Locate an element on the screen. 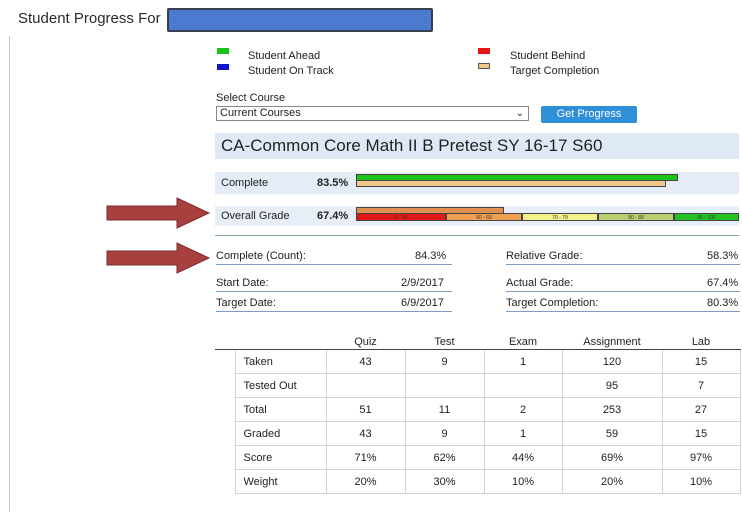  legend-label-ahead: Student Ahead is located at coordinates (284, 56).